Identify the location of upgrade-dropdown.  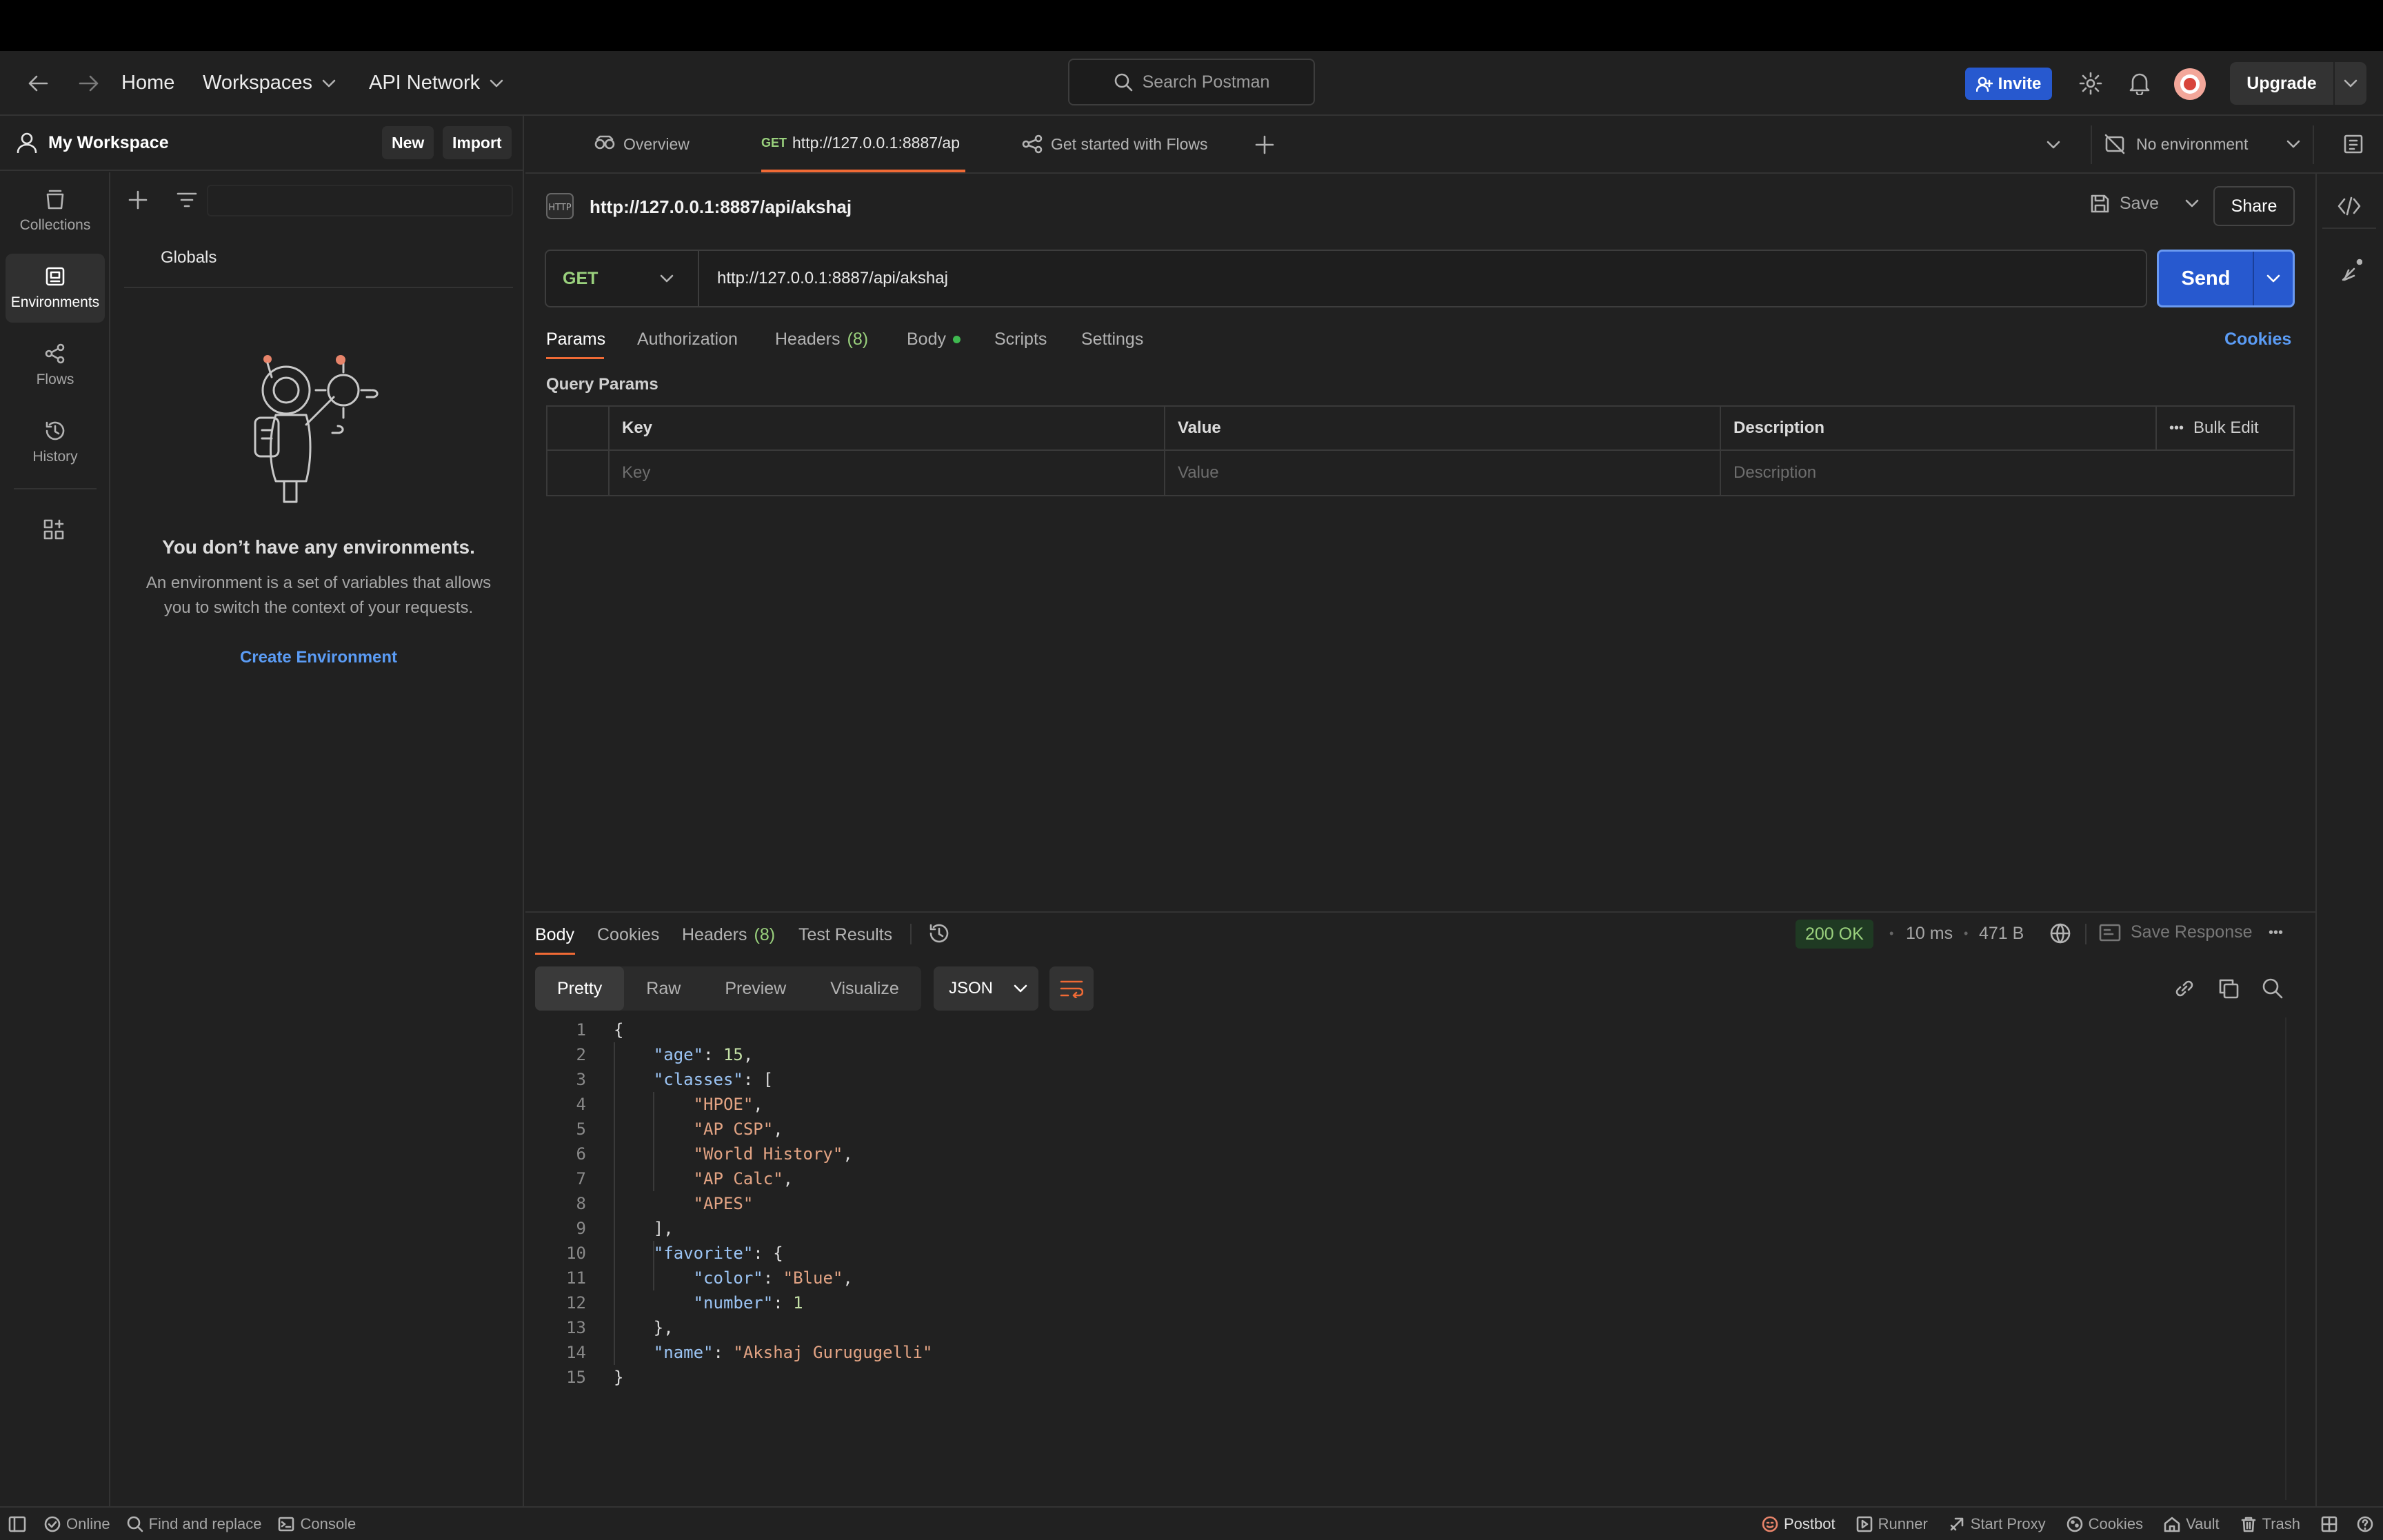
(2349, 84).